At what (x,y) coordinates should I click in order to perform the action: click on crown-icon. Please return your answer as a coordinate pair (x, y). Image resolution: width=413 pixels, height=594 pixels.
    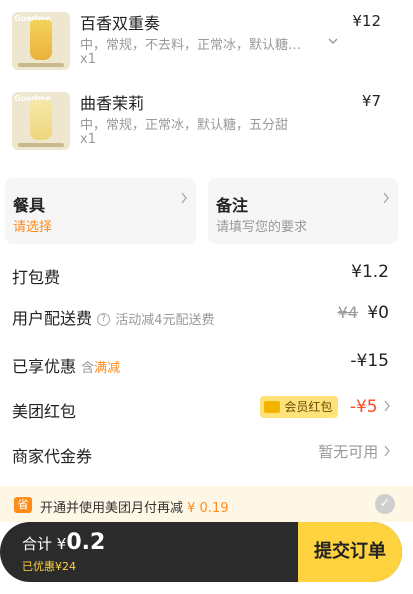
    Looking at the image, I should click on (272, 406).